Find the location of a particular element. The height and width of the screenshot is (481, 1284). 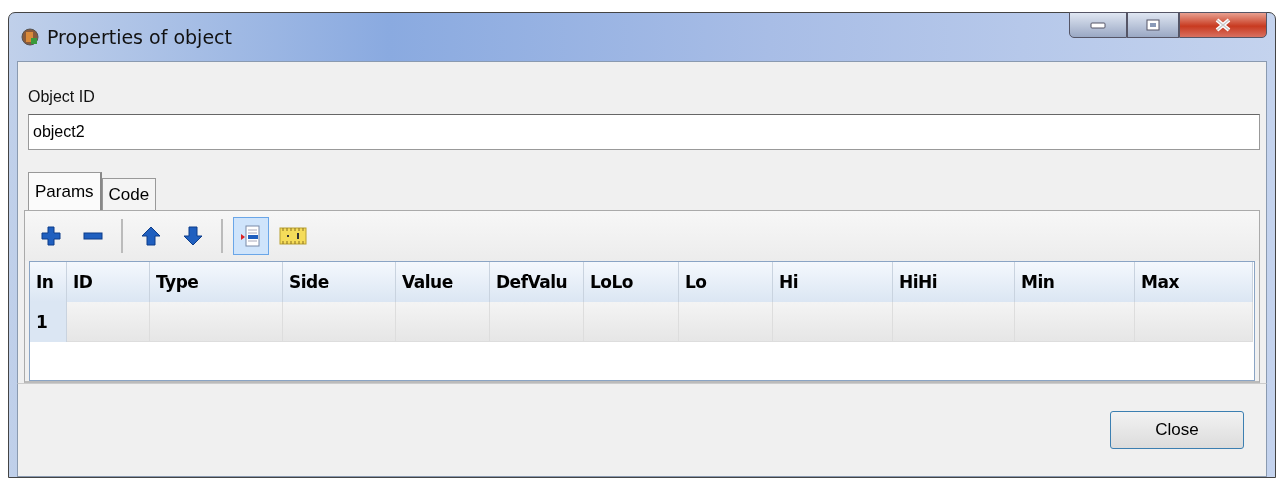

minimize-button is located at coordinates (1098, 25).